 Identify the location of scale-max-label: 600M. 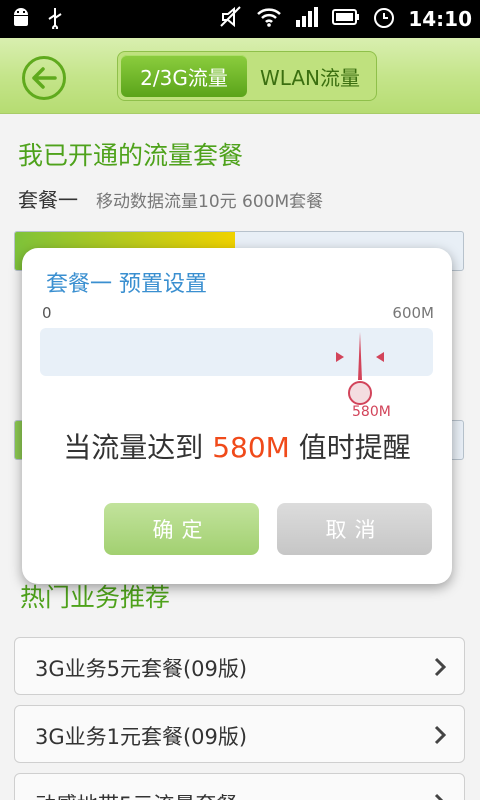
(413, 313).